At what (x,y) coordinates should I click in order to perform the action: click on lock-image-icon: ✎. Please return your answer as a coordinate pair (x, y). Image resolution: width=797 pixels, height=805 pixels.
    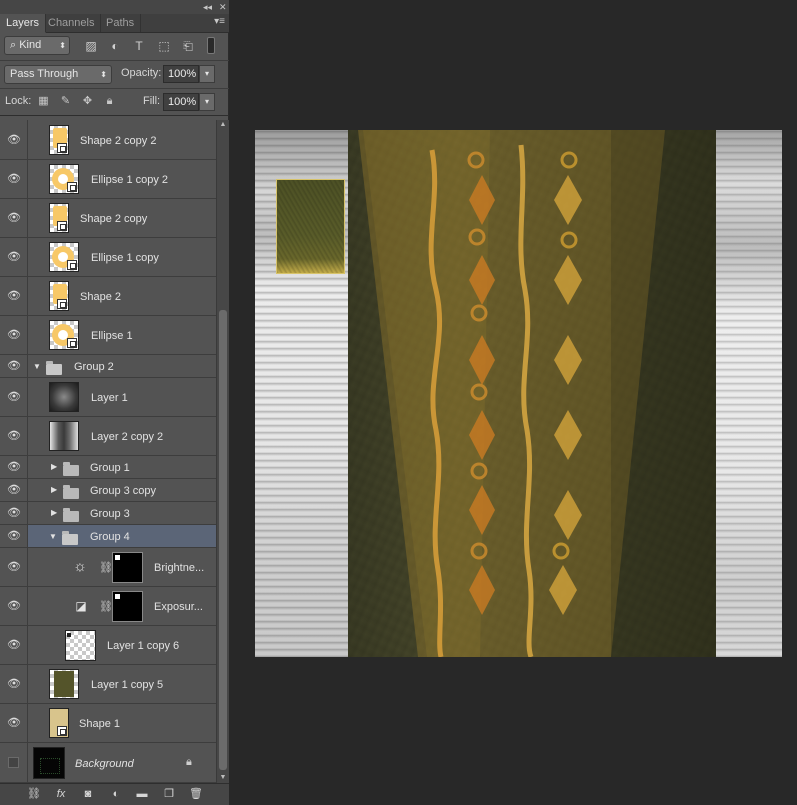
    Looking at the image, I should click on (65, 101).